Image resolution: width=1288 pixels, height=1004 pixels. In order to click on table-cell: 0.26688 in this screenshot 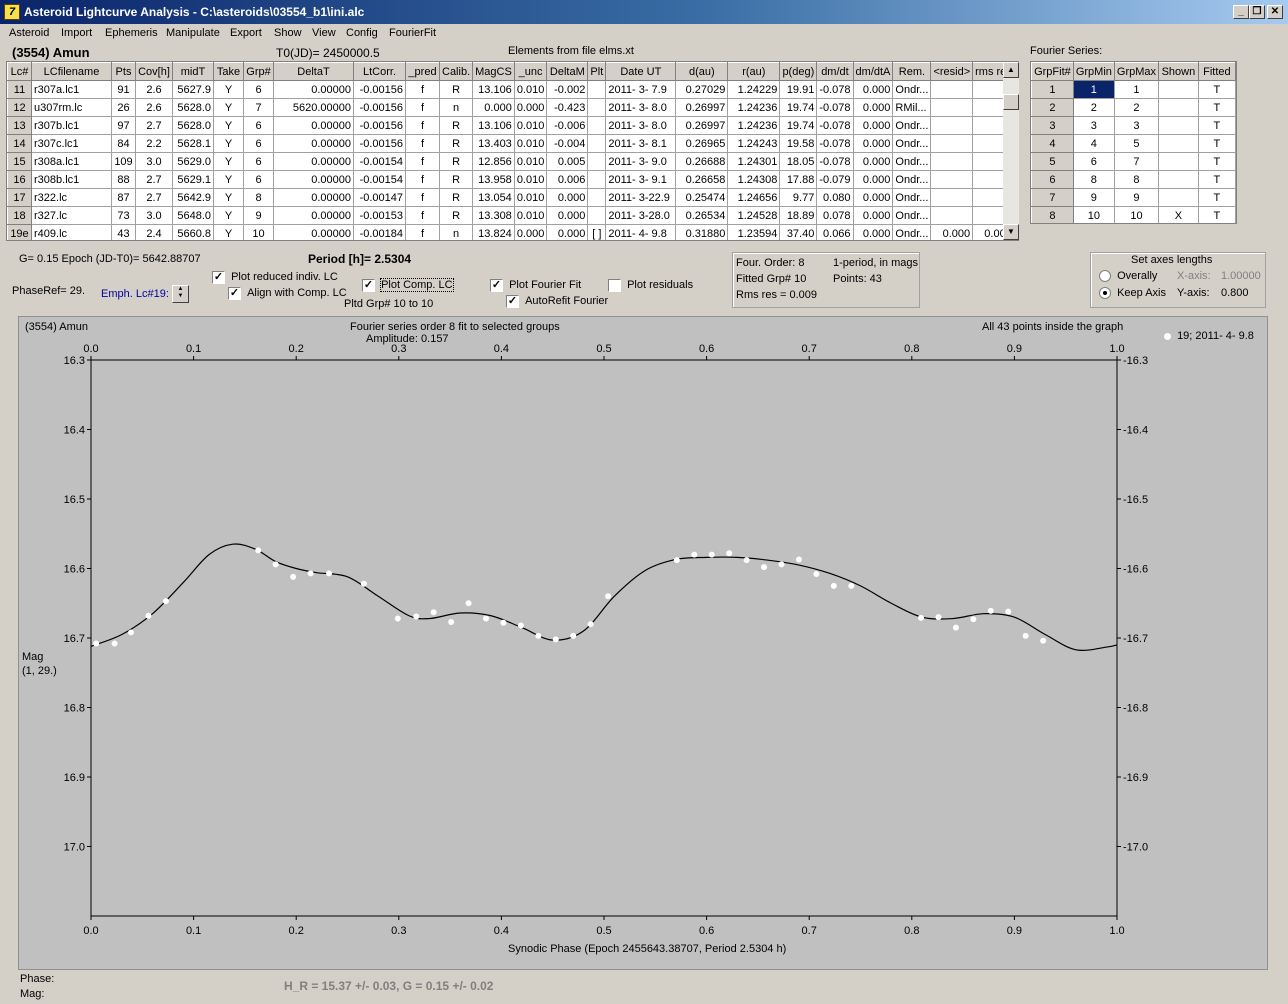, I will do `click(702, 161)`.